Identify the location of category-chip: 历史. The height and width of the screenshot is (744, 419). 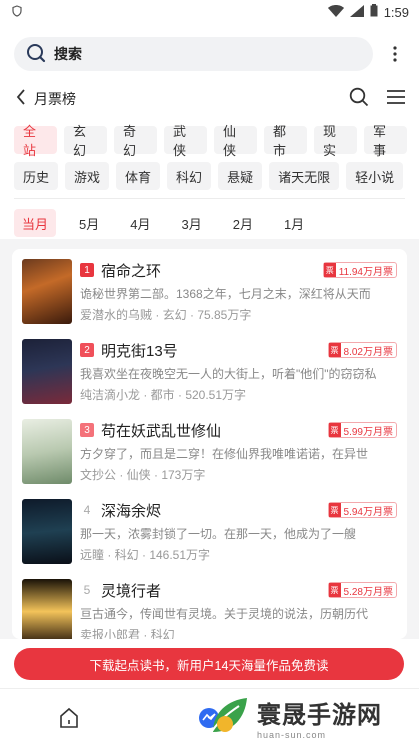
(36, 176).